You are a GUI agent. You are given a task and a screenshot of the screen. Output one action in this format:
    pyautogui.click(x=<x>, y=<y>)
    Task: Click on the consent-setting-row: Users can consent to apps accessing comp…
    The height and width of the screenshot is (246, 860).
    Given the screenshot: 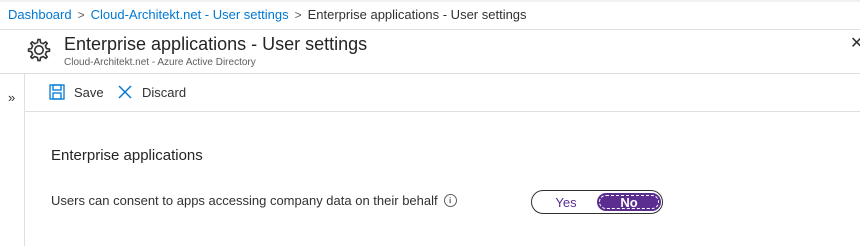 What is the action you would take?
    pyautogui.click(x=254, y=200)
    